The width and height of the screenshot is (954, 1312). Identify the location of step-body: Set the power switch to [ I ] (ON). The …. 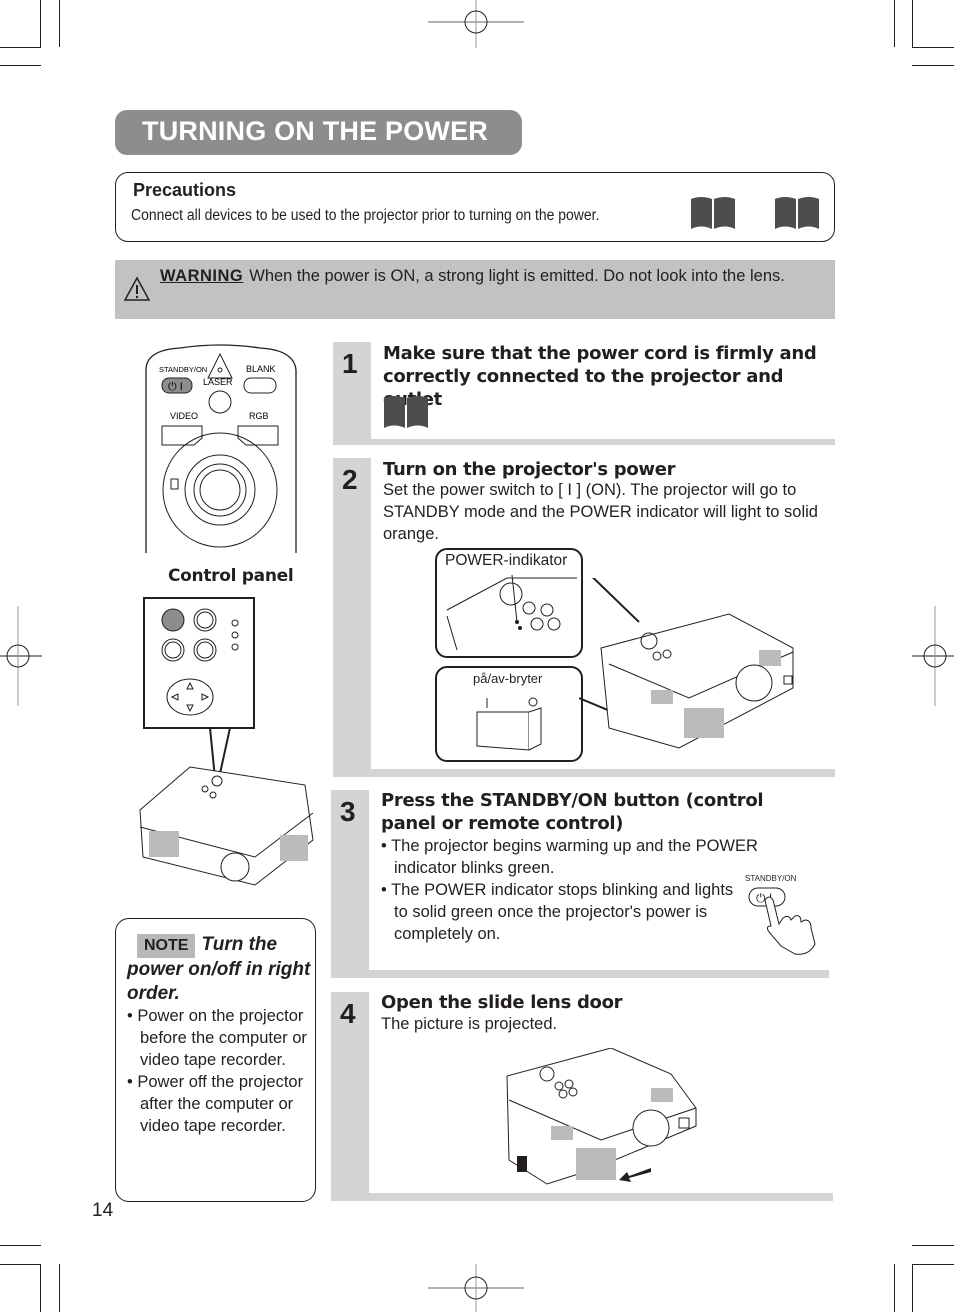
(600, 512).